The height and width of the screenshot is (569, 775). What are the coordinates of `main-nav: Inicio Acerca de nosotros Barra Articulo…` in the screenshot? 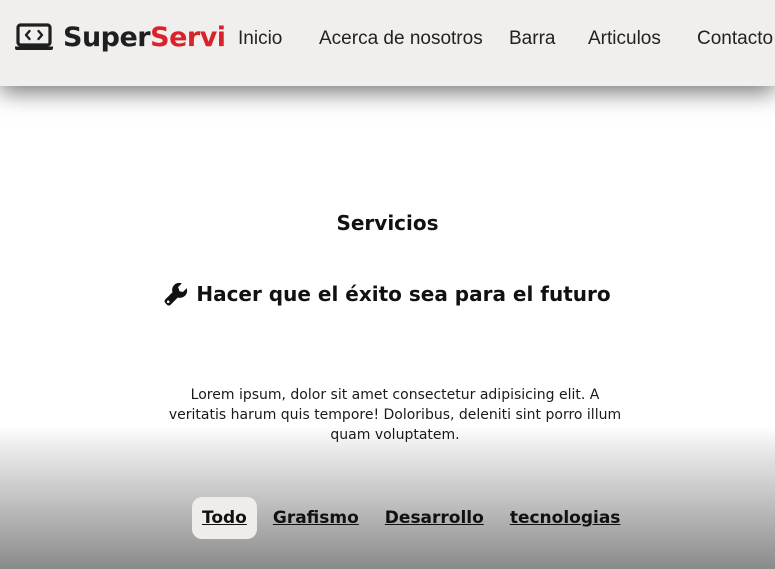 It's located at (506, 39).